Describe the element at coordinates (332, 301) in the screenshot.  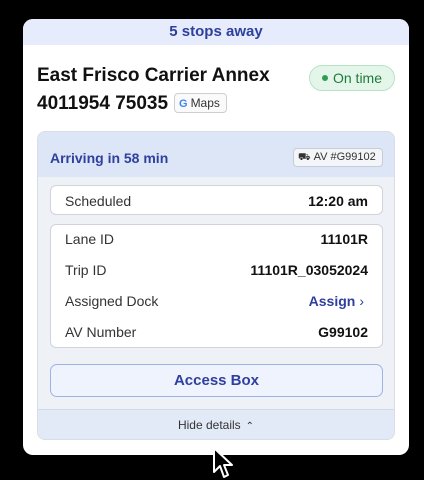
I see `assign-link-label: Assign` at that location.